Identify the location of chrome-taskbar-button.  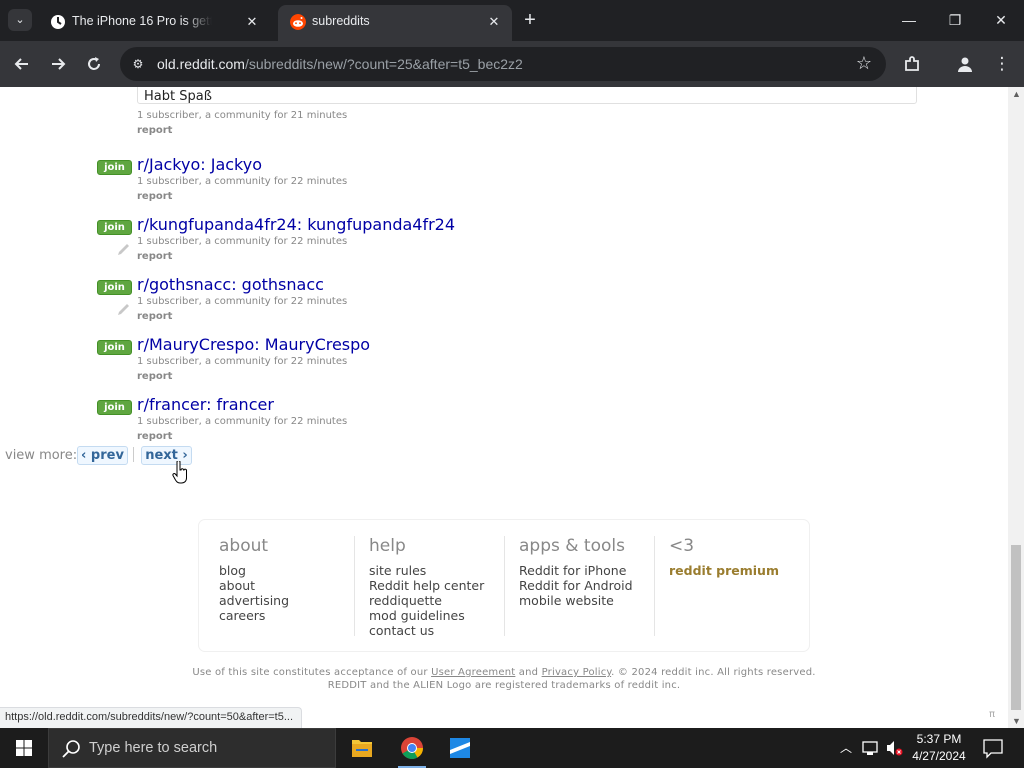
(412, 748).